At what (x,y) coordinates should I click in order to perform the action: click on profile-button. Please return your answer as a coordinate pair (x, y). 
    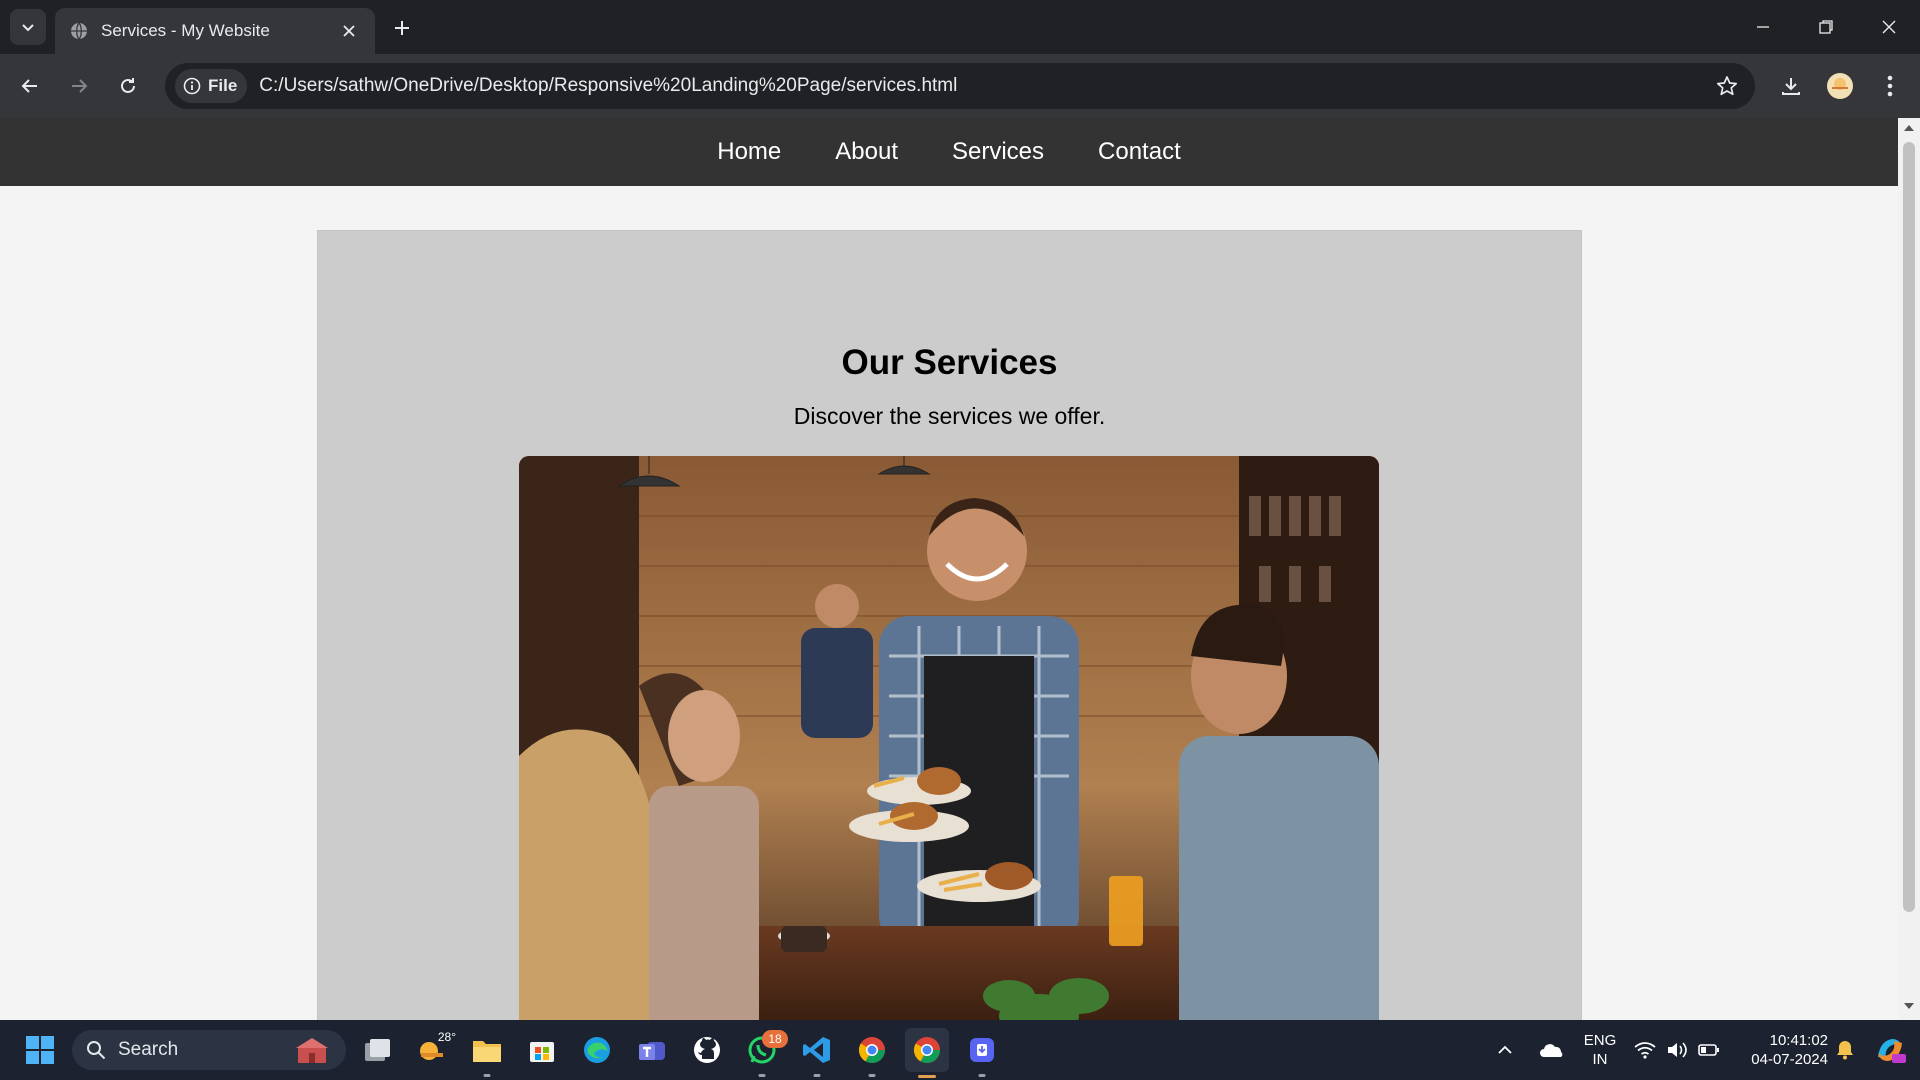
    Looking at the image, I should click on (1840, 86).